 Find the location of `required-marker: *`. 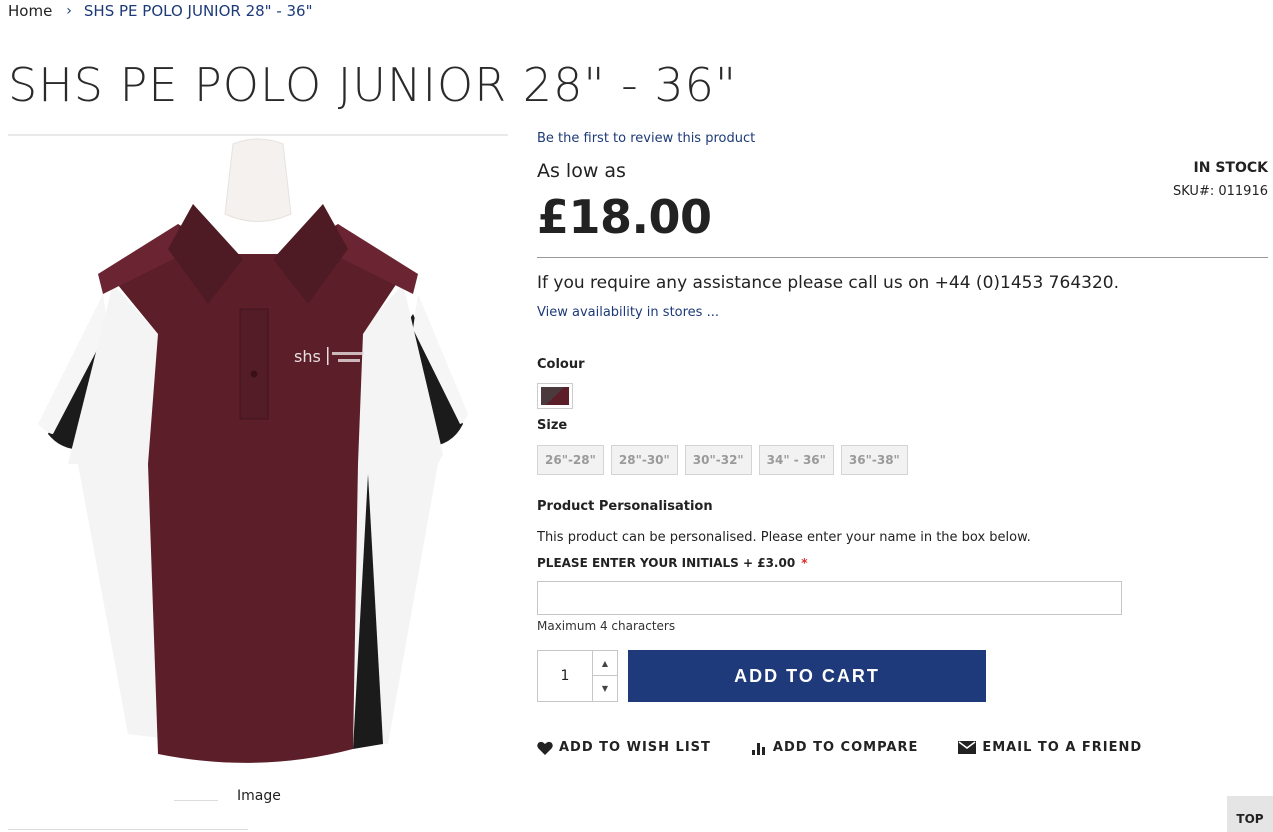

required-marker: * is located at coordinates (804, 563).